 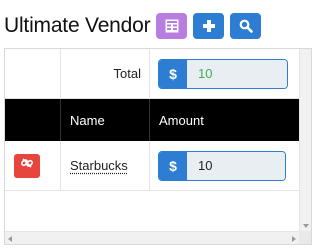 I want to click on search-icon, so click(x=246, y=26).